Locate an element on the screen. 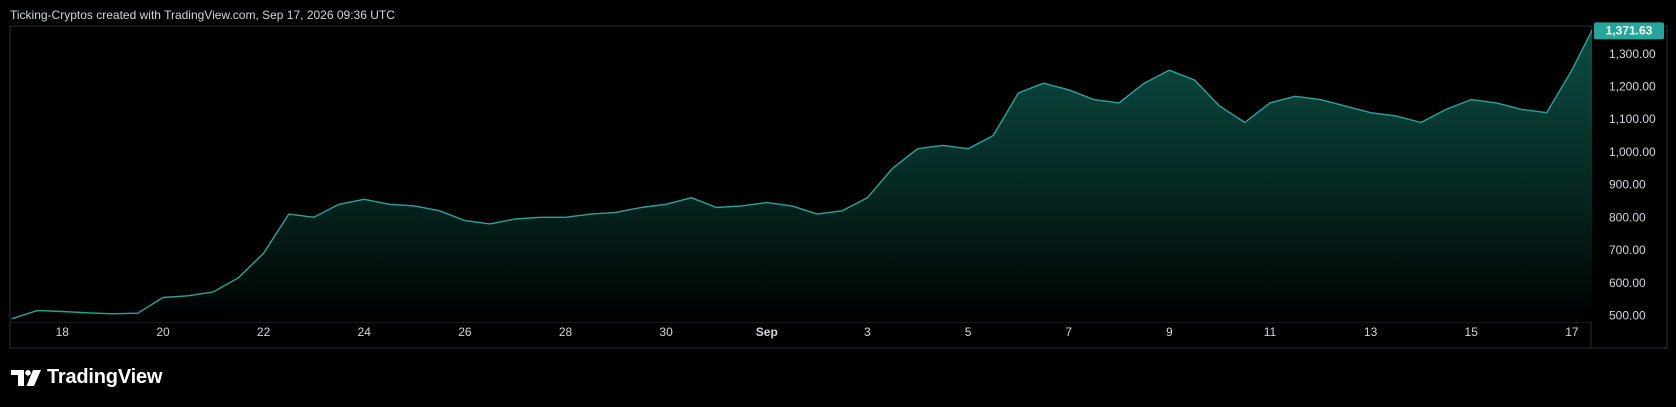 The height and width of the screenshot is (407, 1676). last-price-label: 1,371.63 is located at coordinates (1629, 30).